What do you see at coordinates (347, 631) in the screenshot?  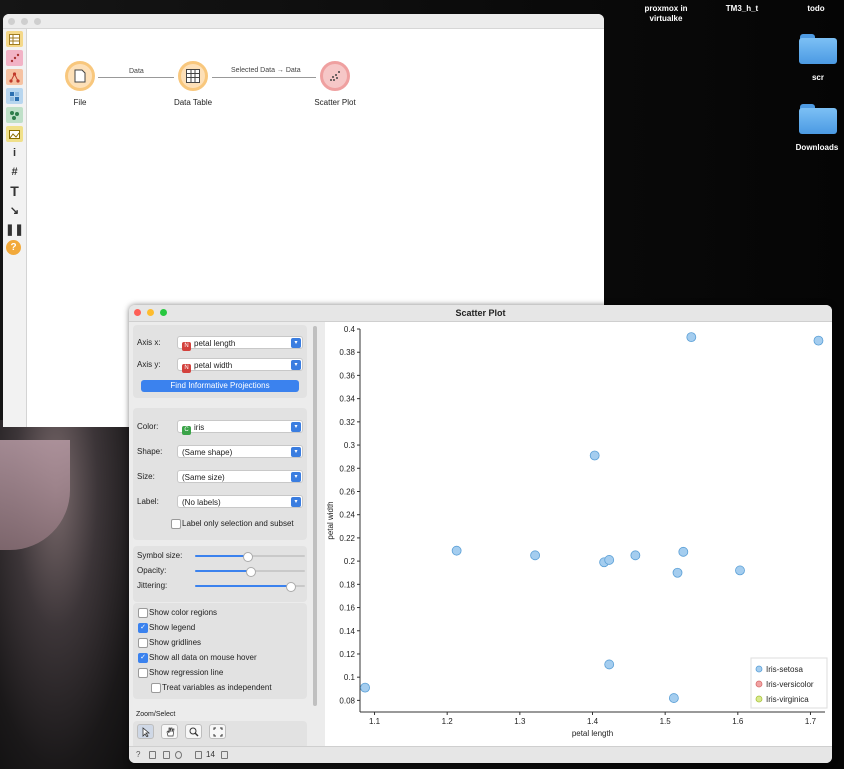 I see `y-tick-label: 0.14` at bounding box center [347, 631].